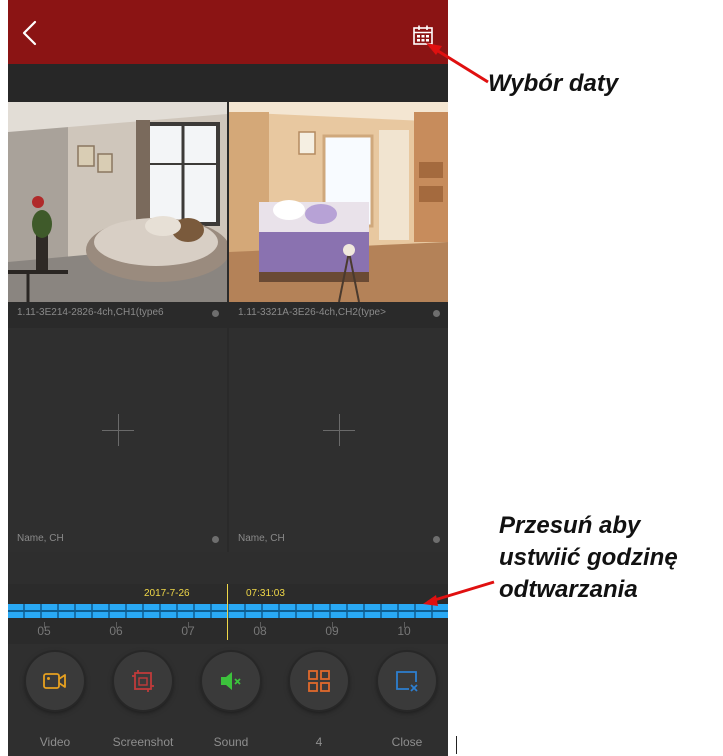  Describe the element at coordinates (459, 324) in the screenshot. I see `annotation-arrows` at that location.